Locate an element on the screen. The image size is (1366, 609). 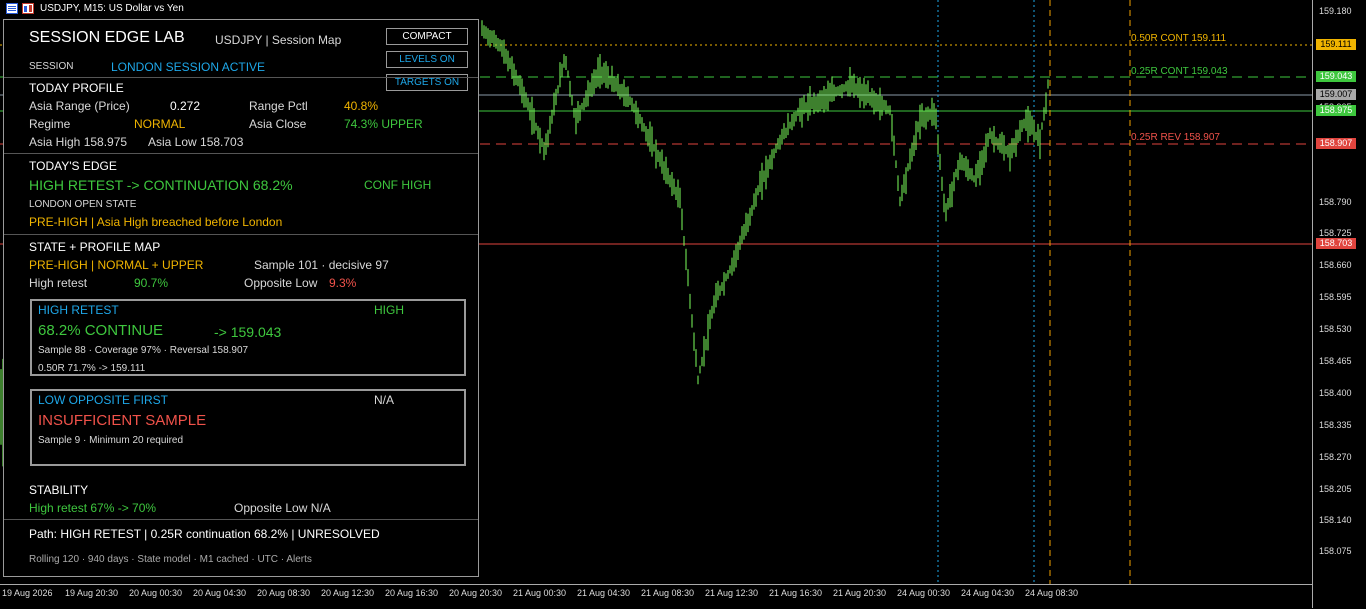
price-tick-label: 158.595 is located at coordinates (1335, 297).